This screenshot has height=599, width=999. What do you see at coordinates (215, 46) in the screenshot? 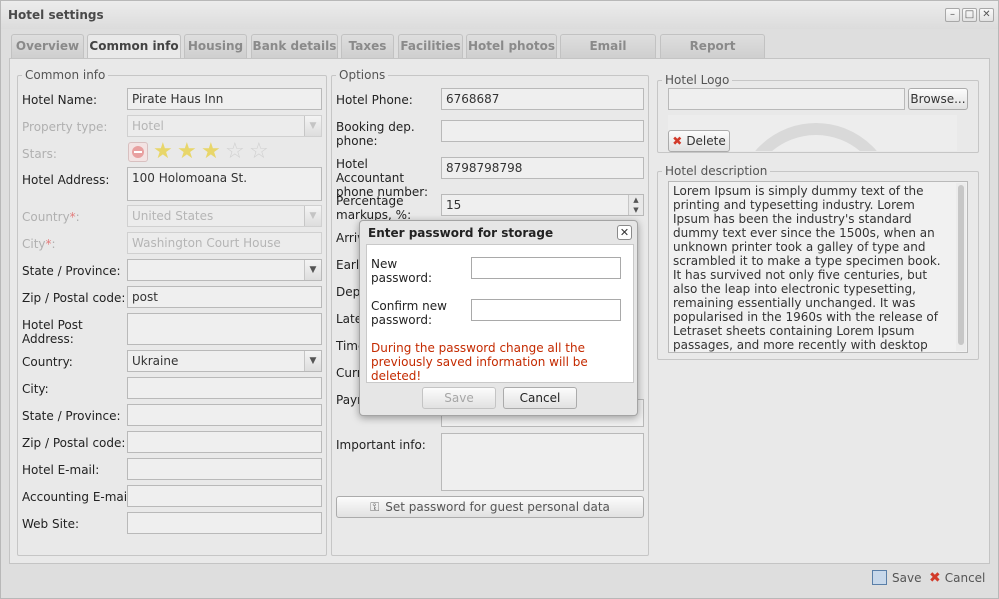
I see `tab-housing: Housing` at bounding box center [215, 46].